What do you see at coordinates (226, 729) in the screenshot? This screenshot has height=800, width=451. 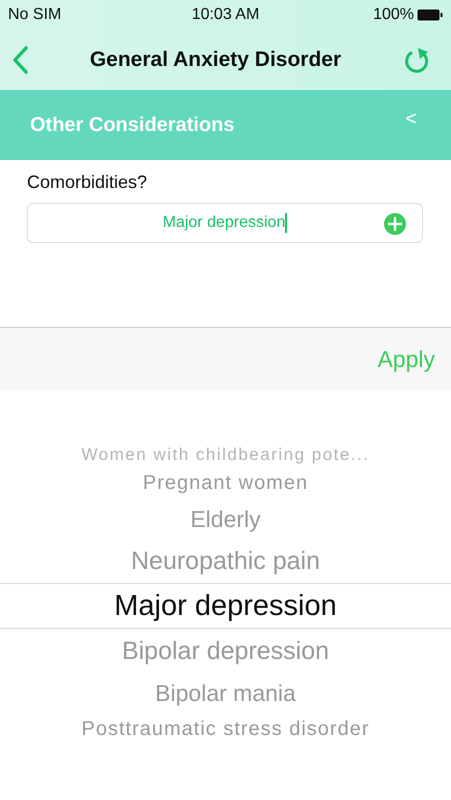 I see `picker-option: Posttraumatic stress disorder` at bounding box center [226, 729].